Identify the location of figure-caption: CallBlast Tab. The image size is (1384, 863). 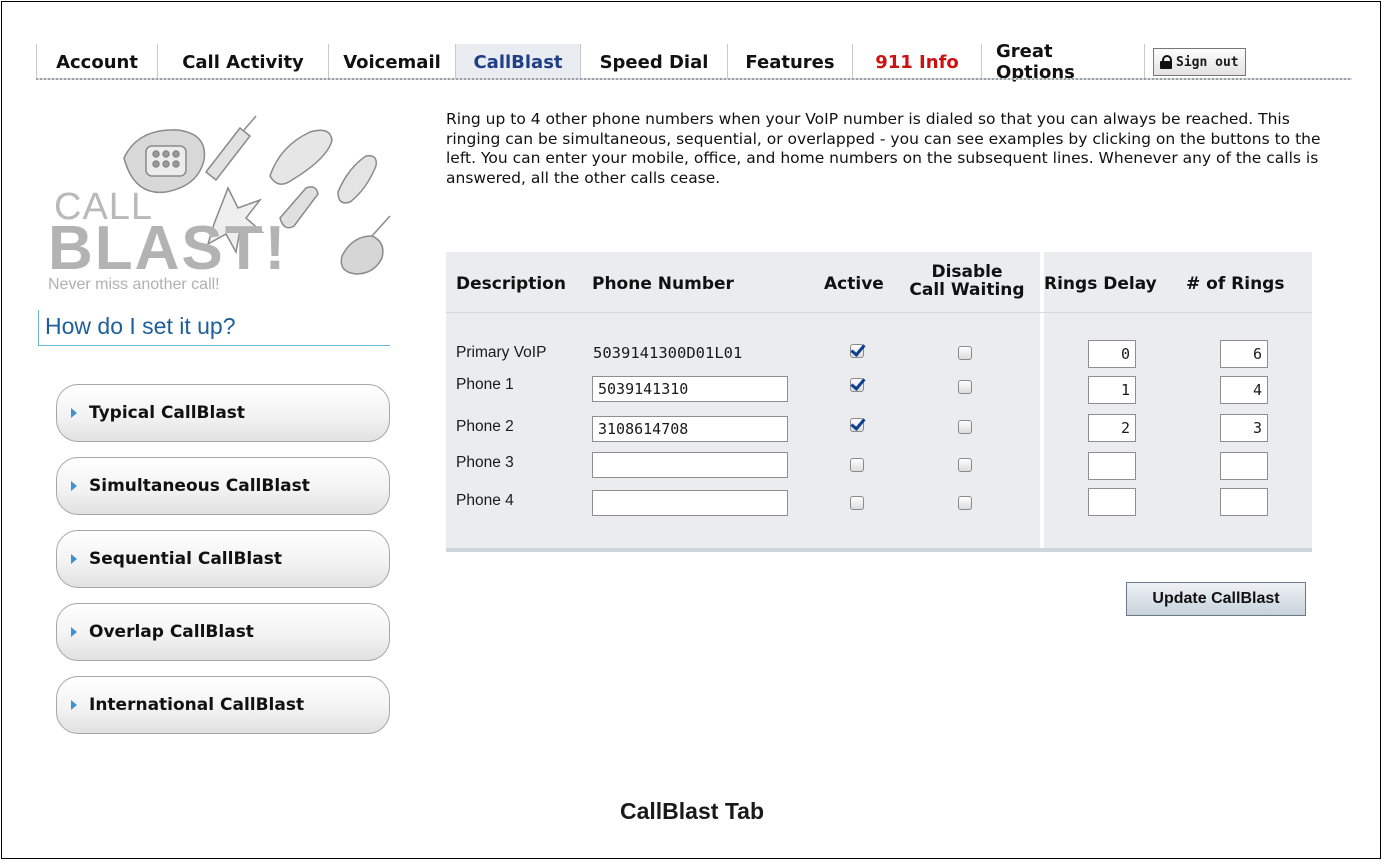
(692, 811).